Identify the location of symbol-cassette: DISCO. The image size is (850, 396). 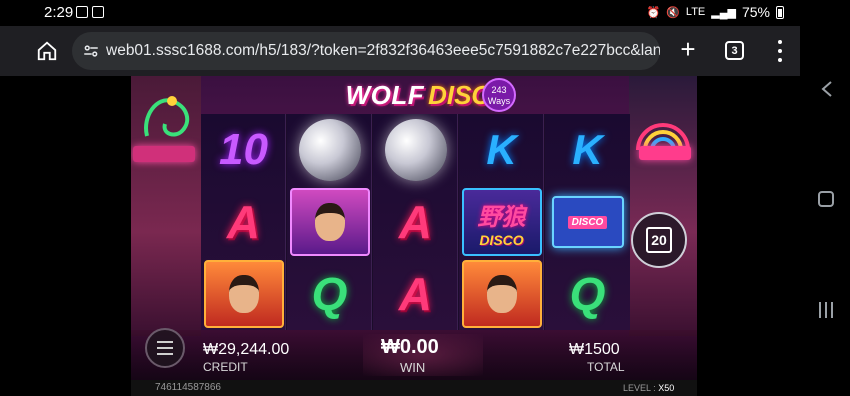
(587, 222).